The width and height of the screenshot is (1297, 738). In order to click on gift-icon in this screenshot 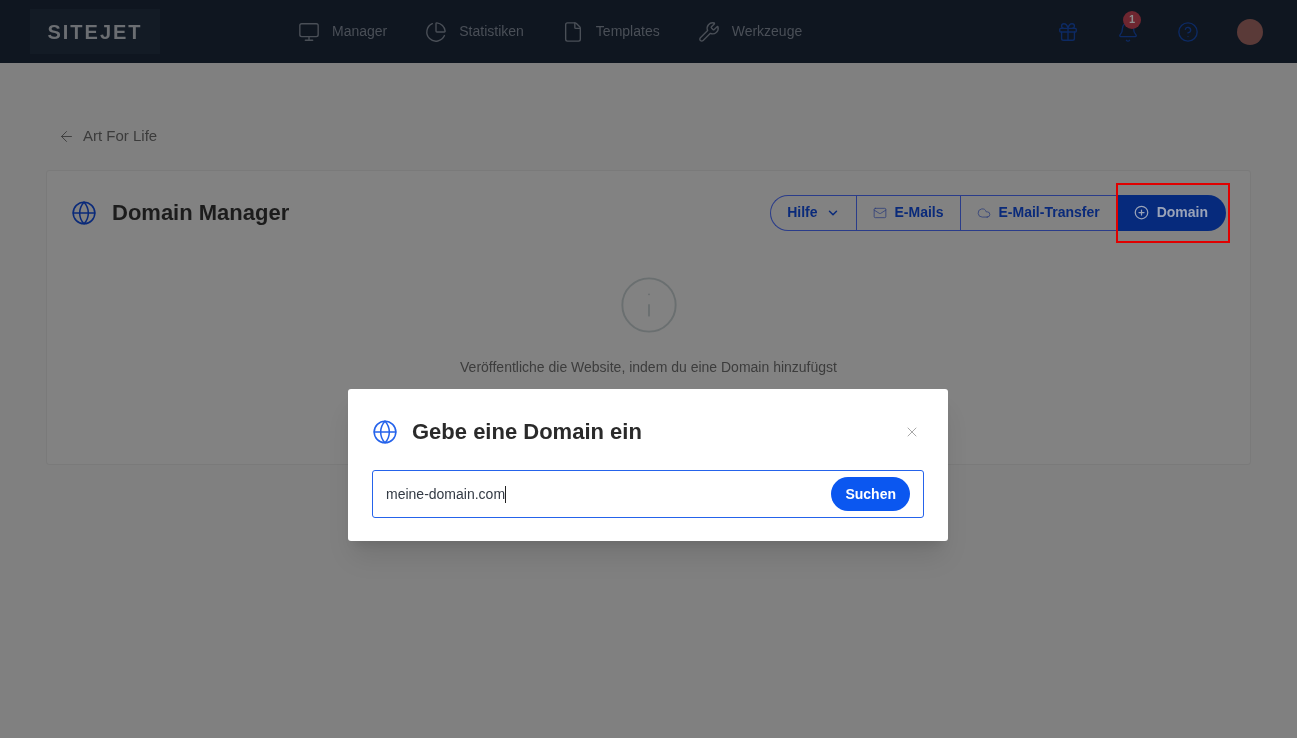, I will do `click(1068, 31)`.